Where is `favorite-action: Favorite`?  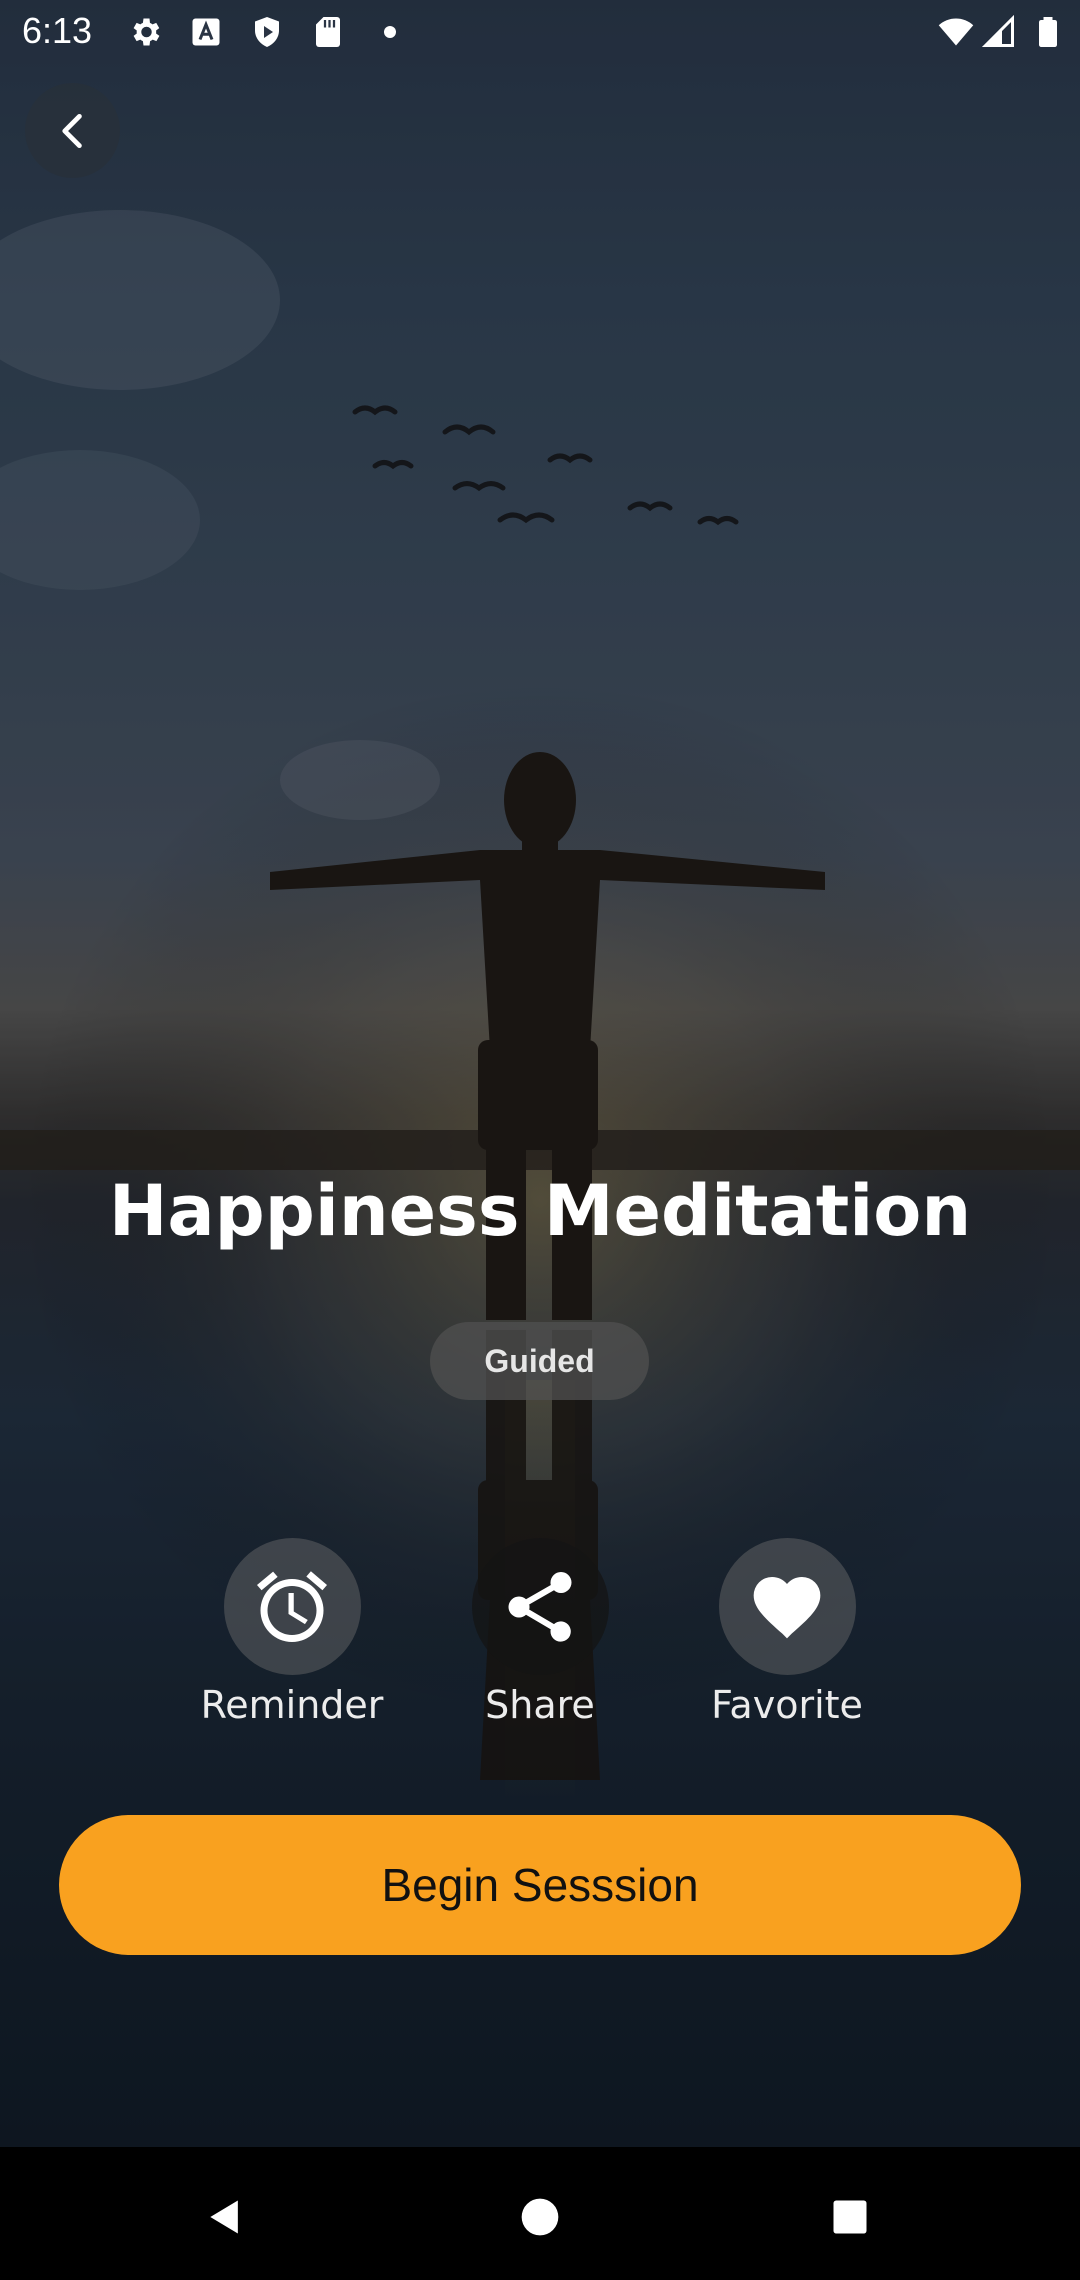 favorite-action: Favorite is located at coordinates (787, 1632).